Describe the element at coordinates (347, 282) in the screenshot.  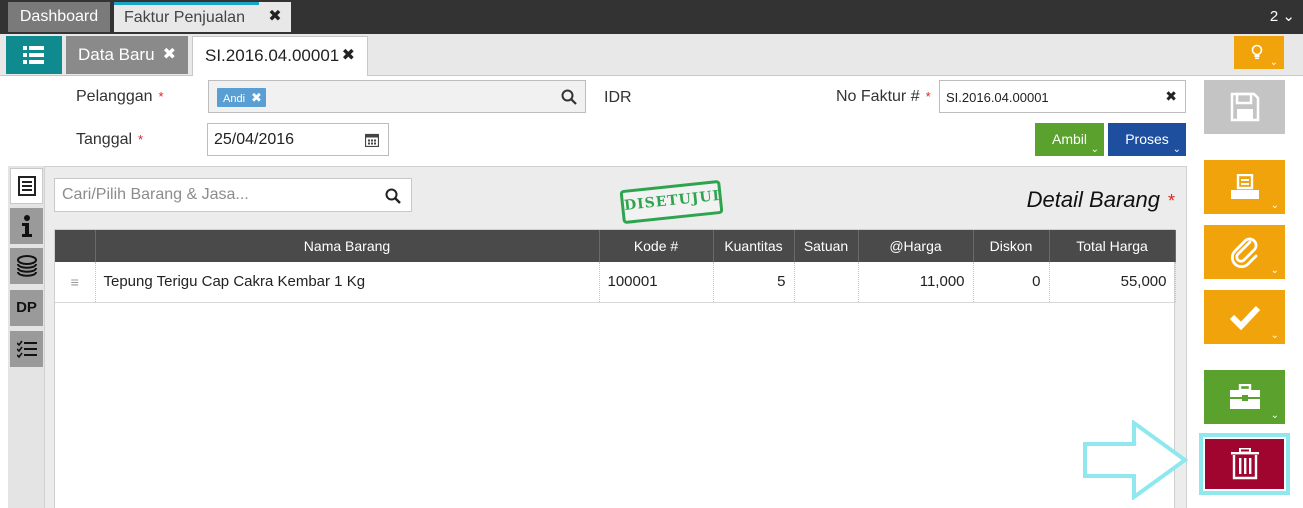
I see `cell-nama-barang: Tepung Terigu Cap Cakra Kembar 1 Kg` at that location.